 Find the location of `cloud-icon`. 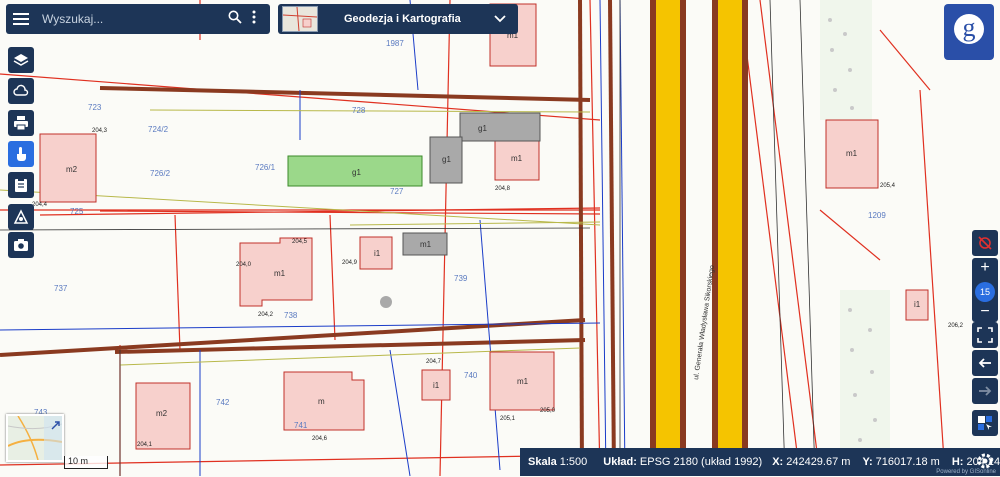

cloud-icon is located at coordinates (21, 90).